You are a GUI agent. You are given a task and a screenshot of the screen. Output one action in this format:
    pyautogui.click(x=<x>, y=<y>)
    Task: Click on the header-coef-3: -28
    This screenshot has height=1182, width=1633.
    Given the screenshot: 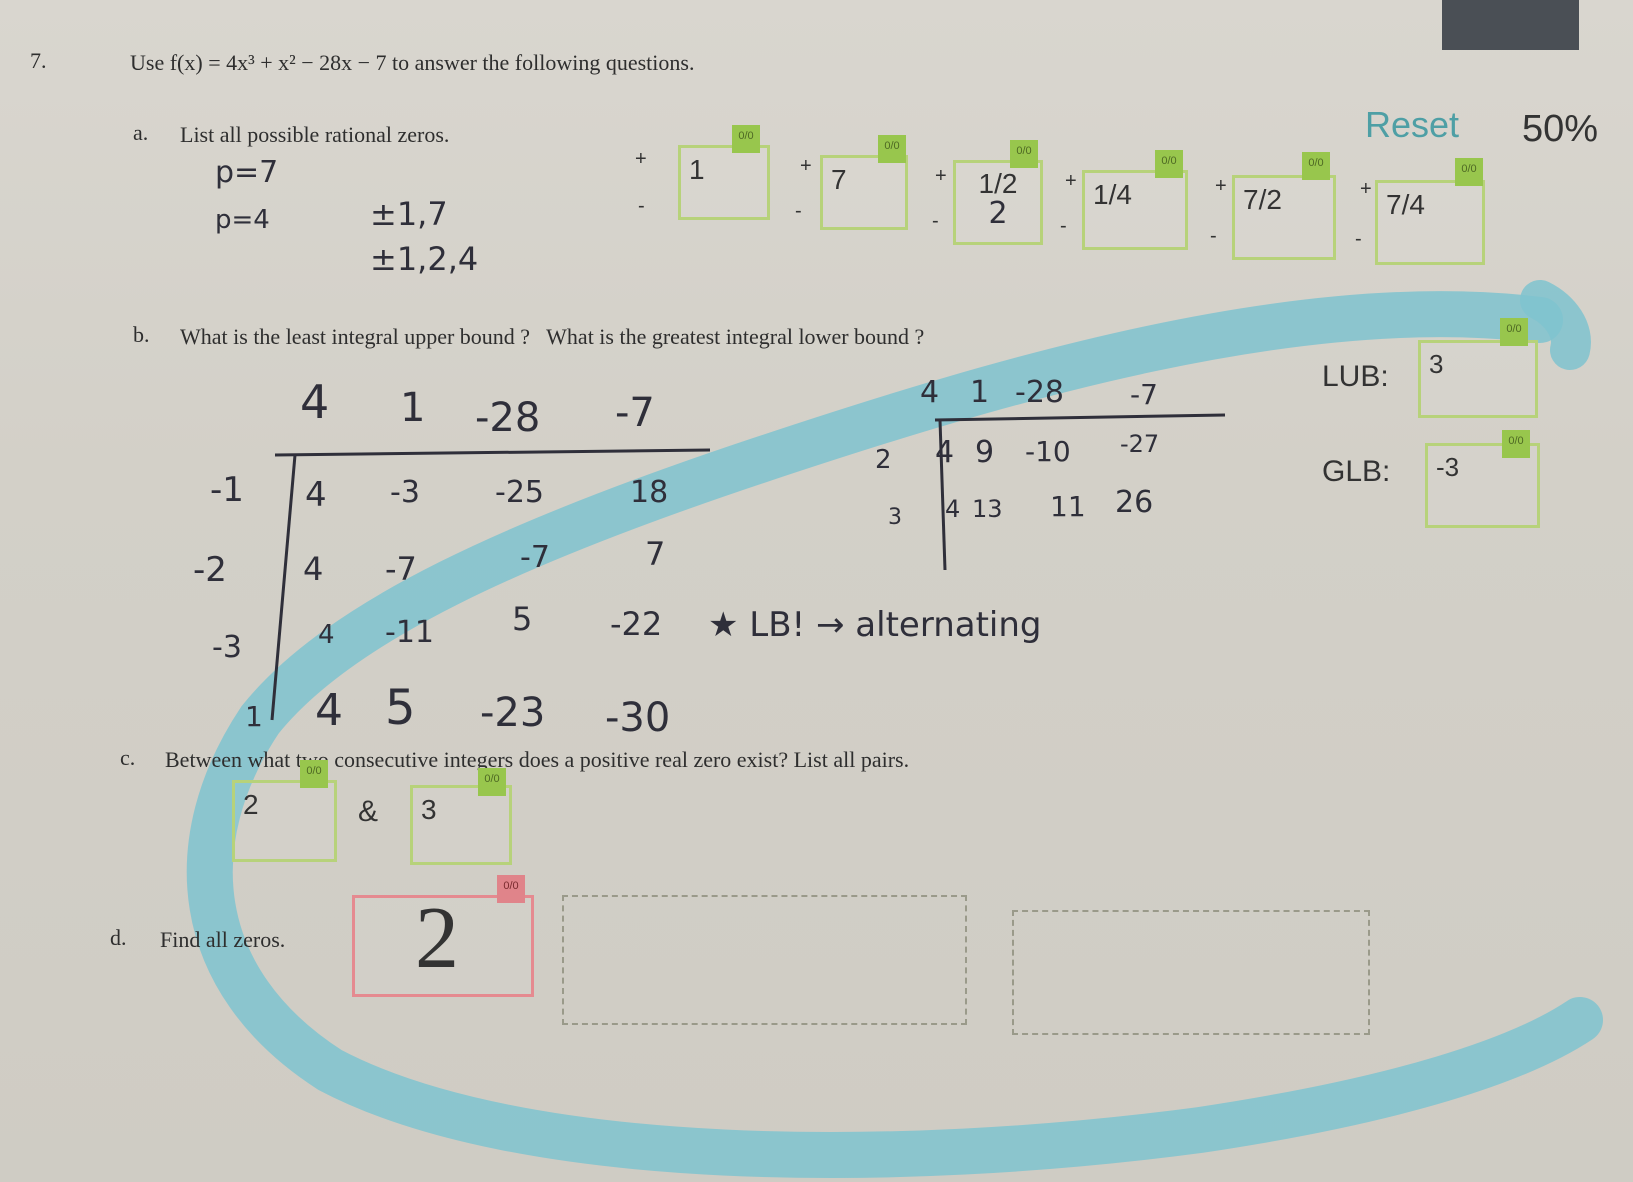 What is the action you would take?
    pyautogui.click(x=1039, y=392)
    